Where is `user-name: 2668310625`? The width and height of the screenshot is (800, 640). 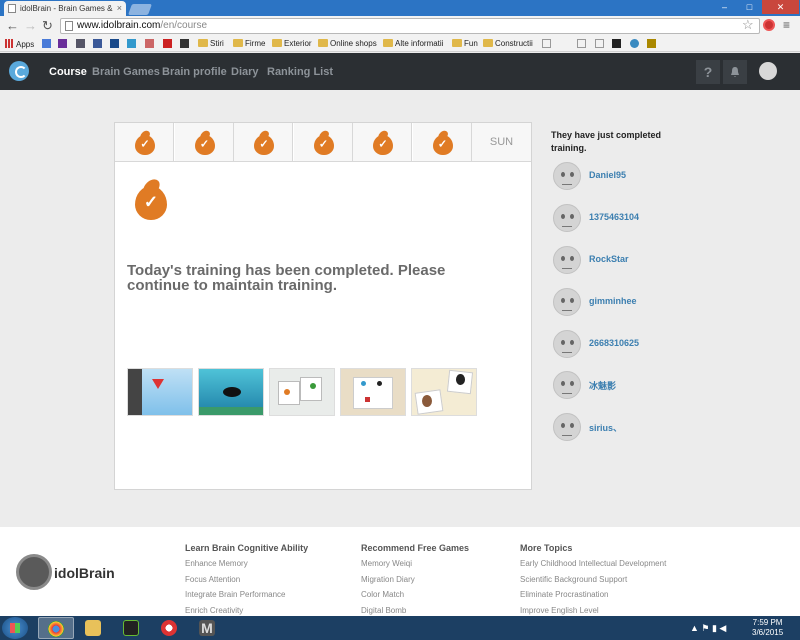
user-name: 2668310625 is located at coordinates (614, 343).